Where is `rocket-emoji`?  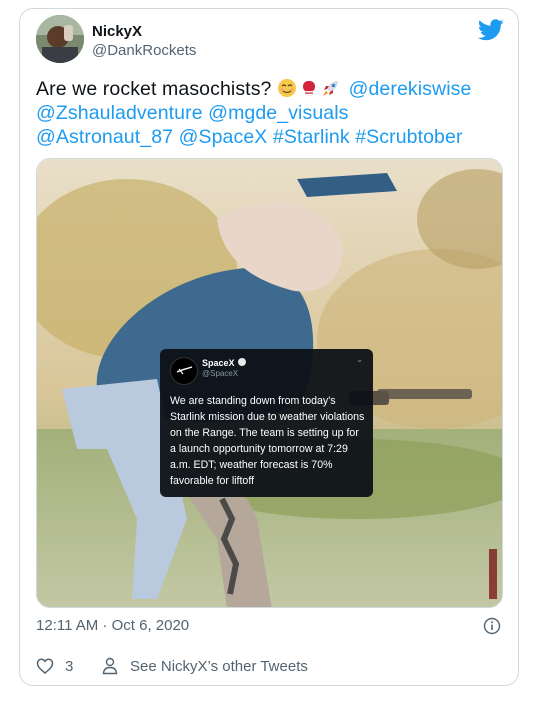
rocket-emoji is located at coordinates (331, 88).